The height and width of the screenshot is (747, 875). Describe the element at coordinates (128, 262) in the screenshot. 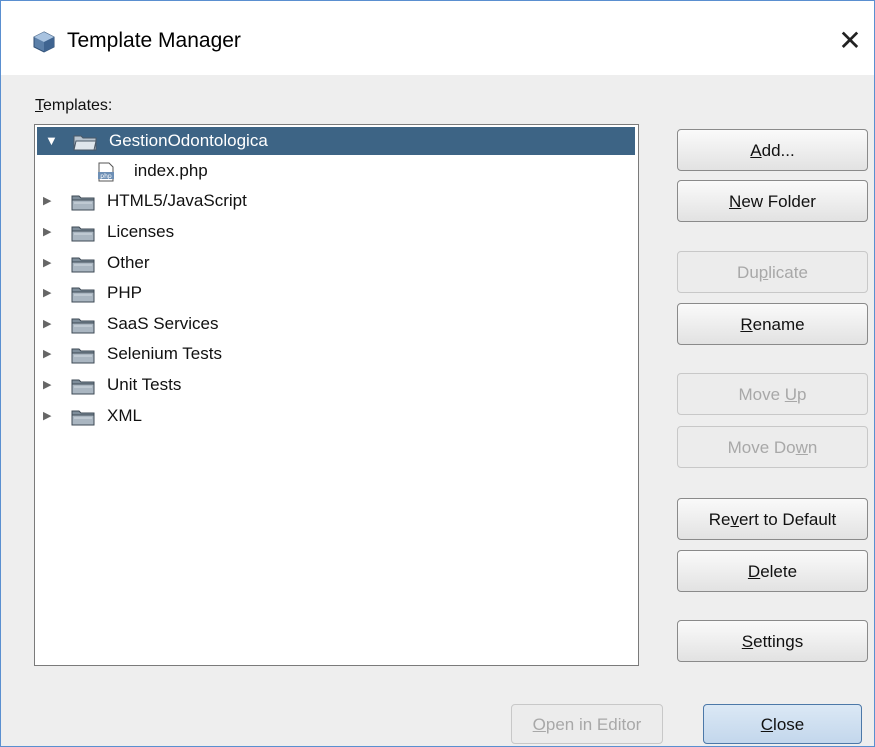

I see `tree-item-label: Other` at that location.